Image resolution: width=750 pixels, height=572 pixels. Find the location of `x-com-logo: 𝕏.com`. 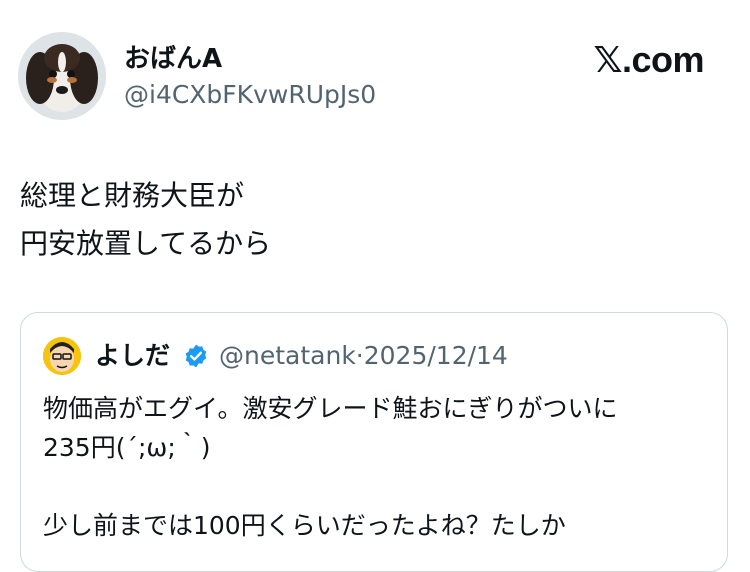

x-com-logo: 𝕏.com is located at coordinates (648, 60).